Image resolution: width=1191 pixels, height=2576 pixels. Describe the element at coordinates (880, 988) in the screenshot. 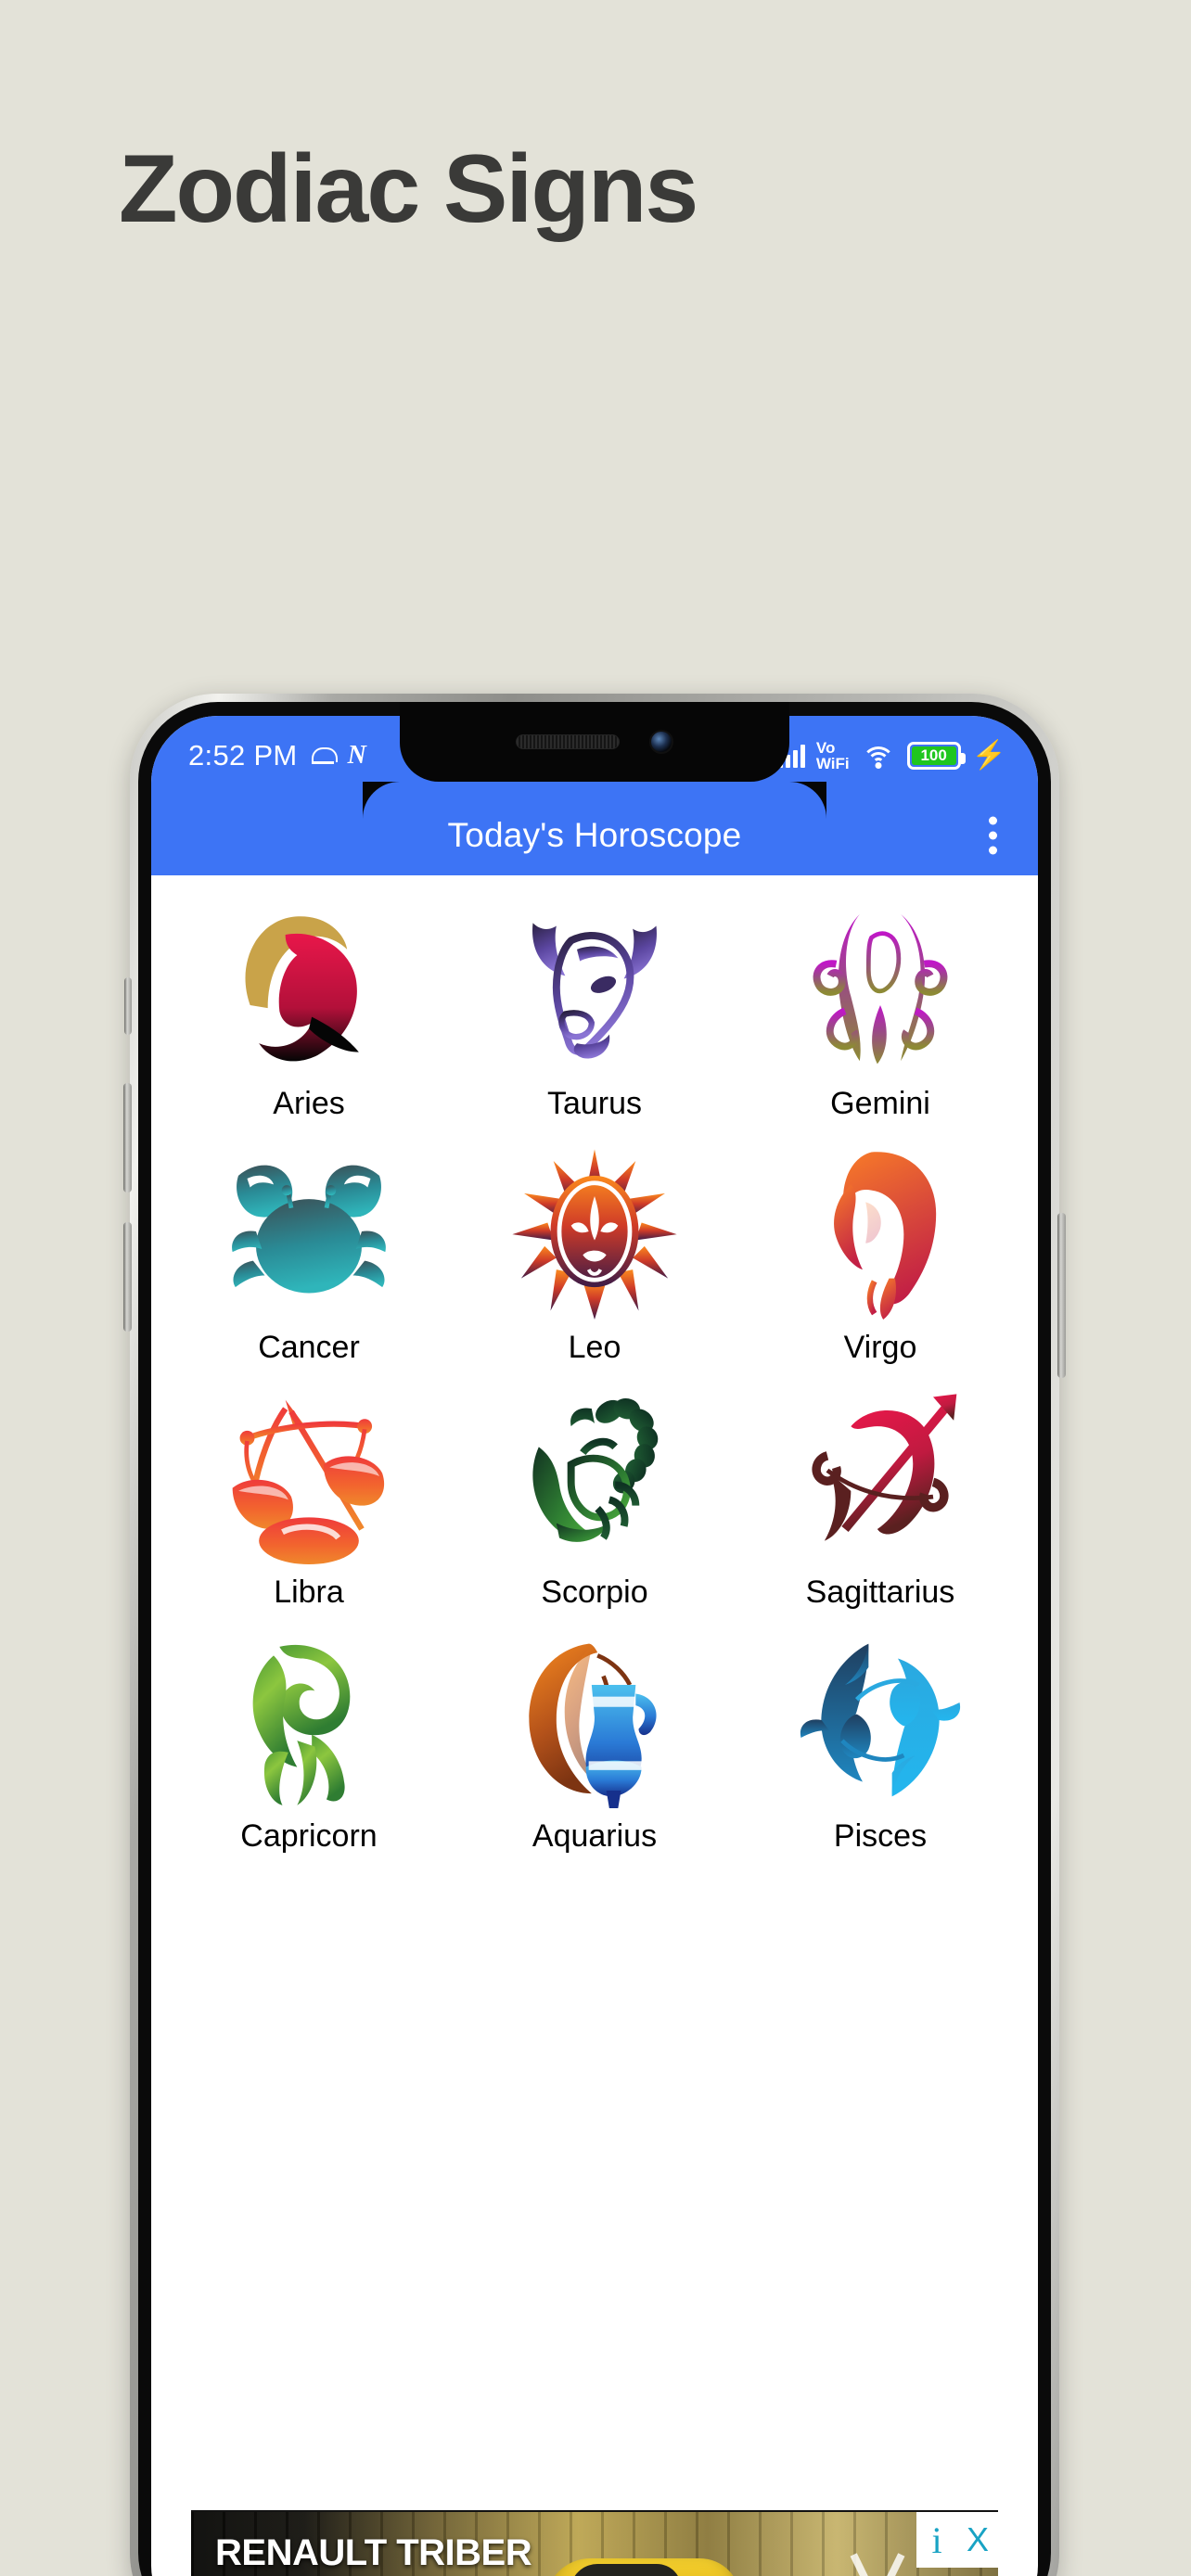

I see `twins-maiden-icon` at that location.